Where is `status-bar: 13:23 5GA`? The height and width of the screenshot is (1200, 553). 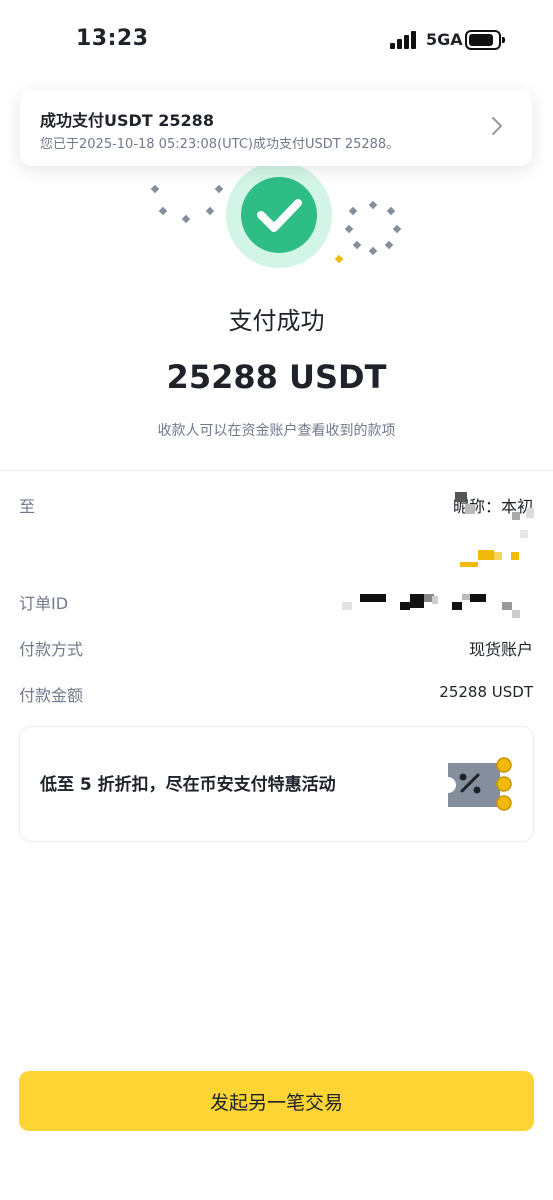
status-bar: 13:23 5GA is located at coordinates (276, 40).